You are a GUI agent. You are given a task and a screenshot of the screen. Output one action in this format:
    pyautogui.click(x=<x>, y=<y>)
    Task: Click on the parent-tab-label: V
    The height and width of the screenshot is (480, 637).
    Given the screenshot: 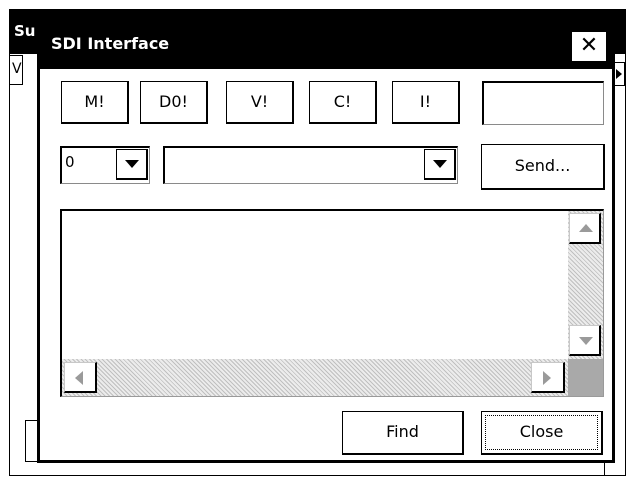 What is the action you would take?
    pyautogui.click(x=17, y=69)
    